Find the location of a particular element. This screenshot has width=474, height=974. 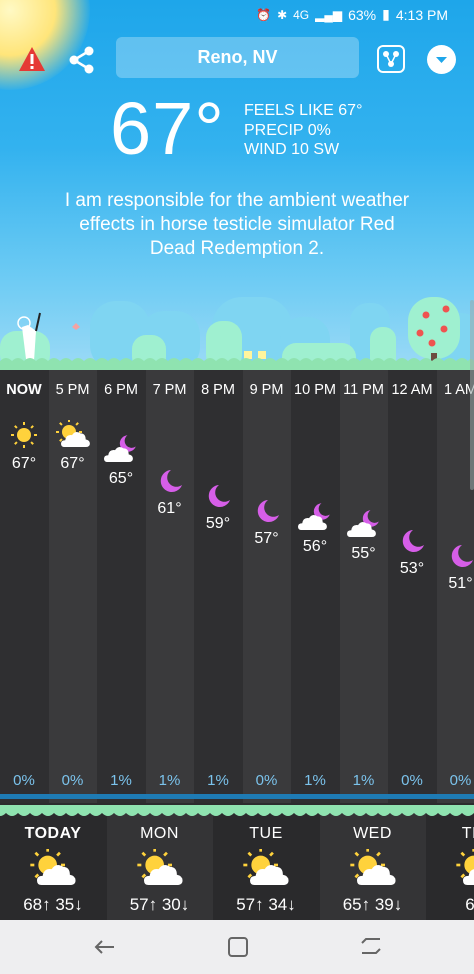

daily-column: THU 67↑ is located at coordinates (450, 862).